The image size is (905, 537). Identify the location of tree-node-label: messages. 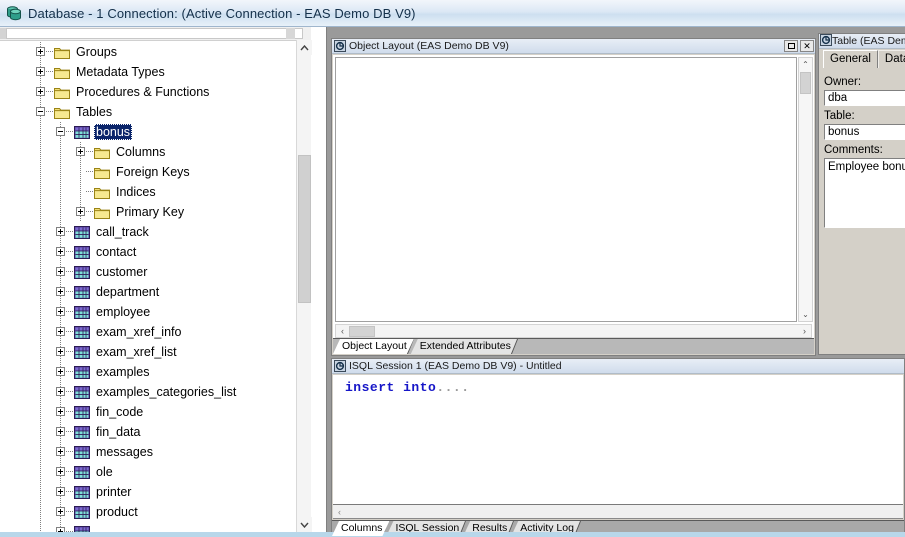
(124, 452).